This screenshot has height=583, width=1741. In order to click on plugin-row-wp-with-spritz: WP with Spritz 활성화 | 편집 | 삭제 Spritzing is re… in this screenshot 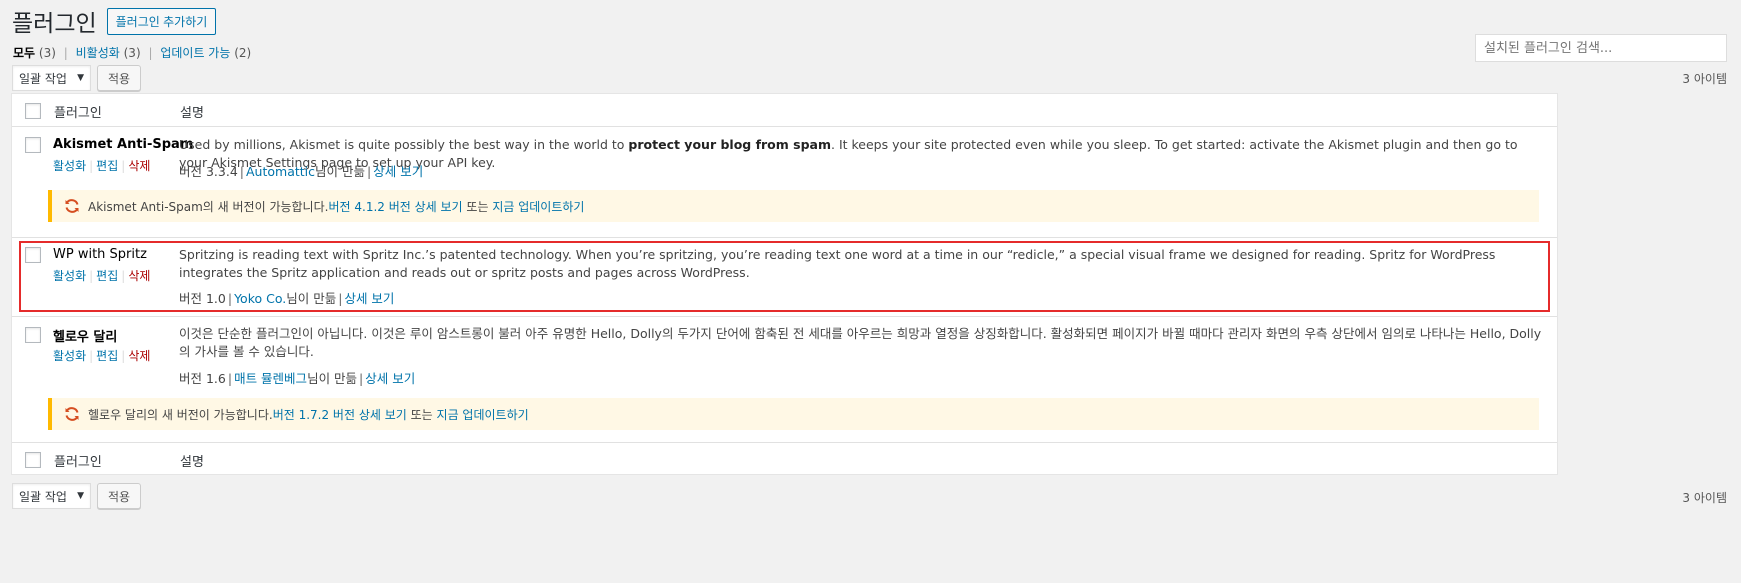, I will do `click(784, 277)`.